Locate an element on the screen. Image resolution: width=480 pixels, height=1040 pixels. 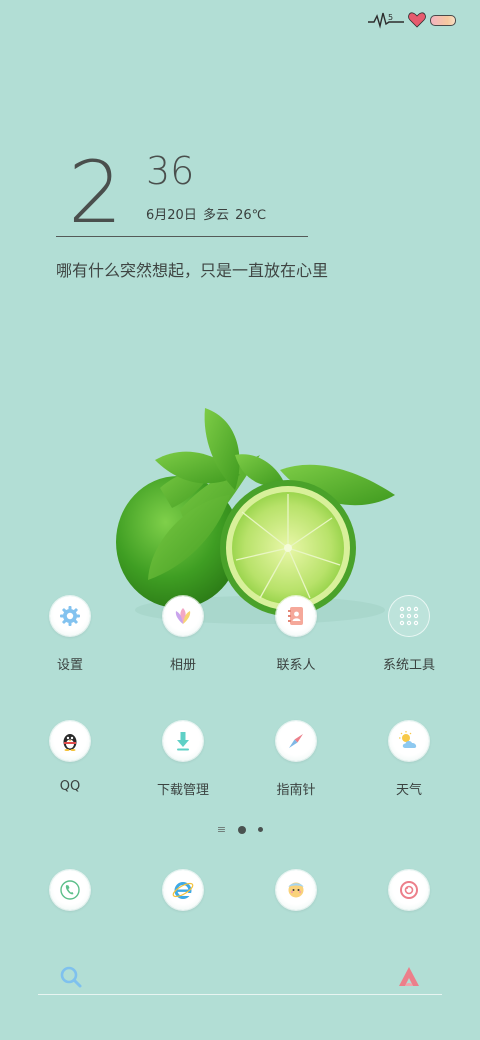
app-settings-label: 设置 is located at coordinates (69, 665).